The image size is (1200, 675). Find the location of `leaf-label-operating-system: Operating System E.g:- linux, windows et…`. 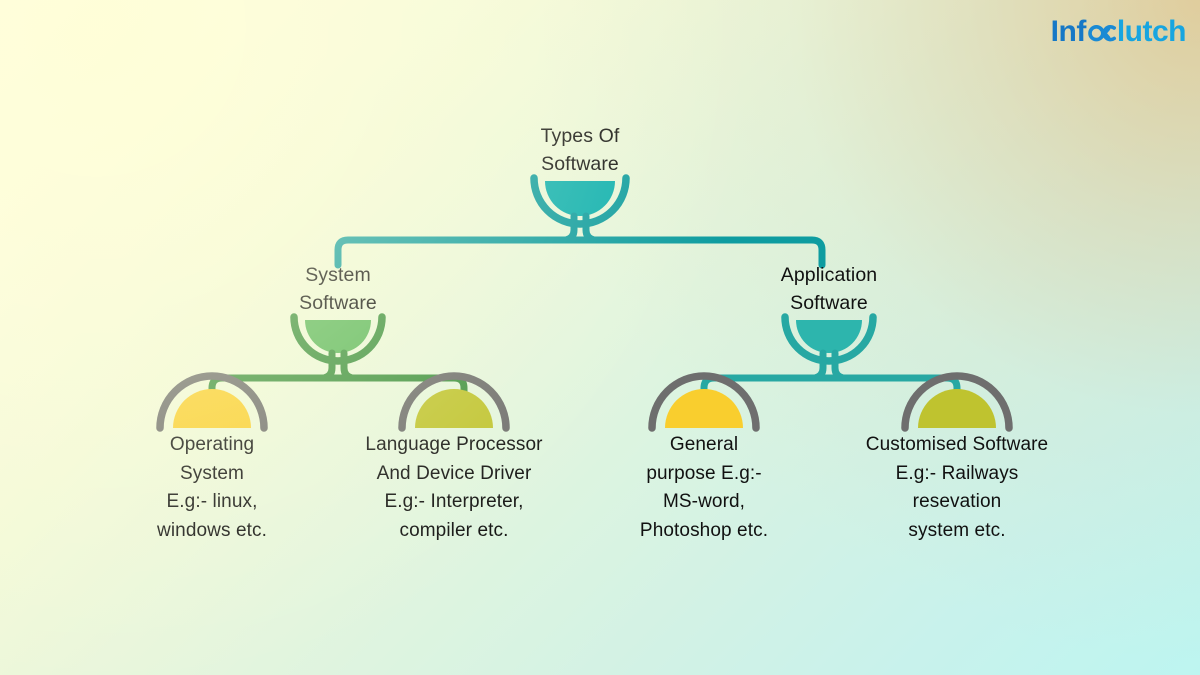

leaf-label-operating-system: Operating System E.g:- linux, windows et… is located at coordinates (212, 487).